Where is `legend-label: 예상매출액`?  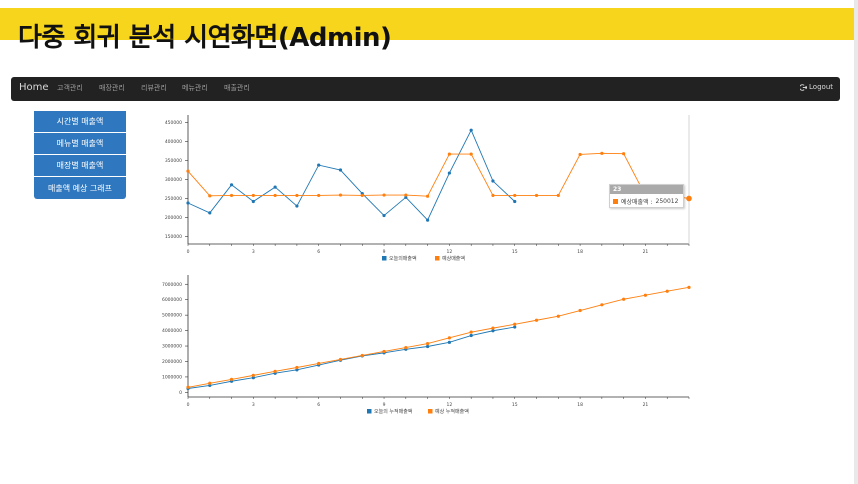 legend-label: 예상매출액 is located at coordinates (453, 258).